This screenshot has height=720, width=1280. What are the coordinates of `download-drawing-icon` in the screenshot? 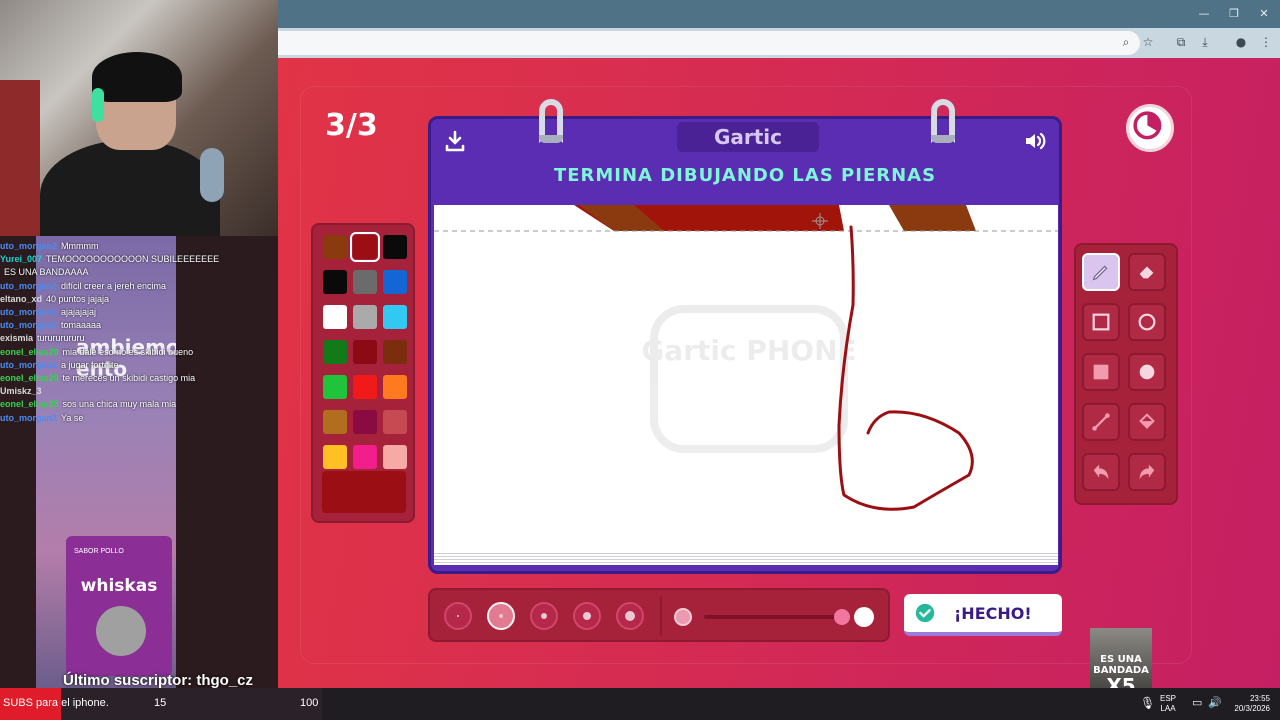 It's located at (456, 142).